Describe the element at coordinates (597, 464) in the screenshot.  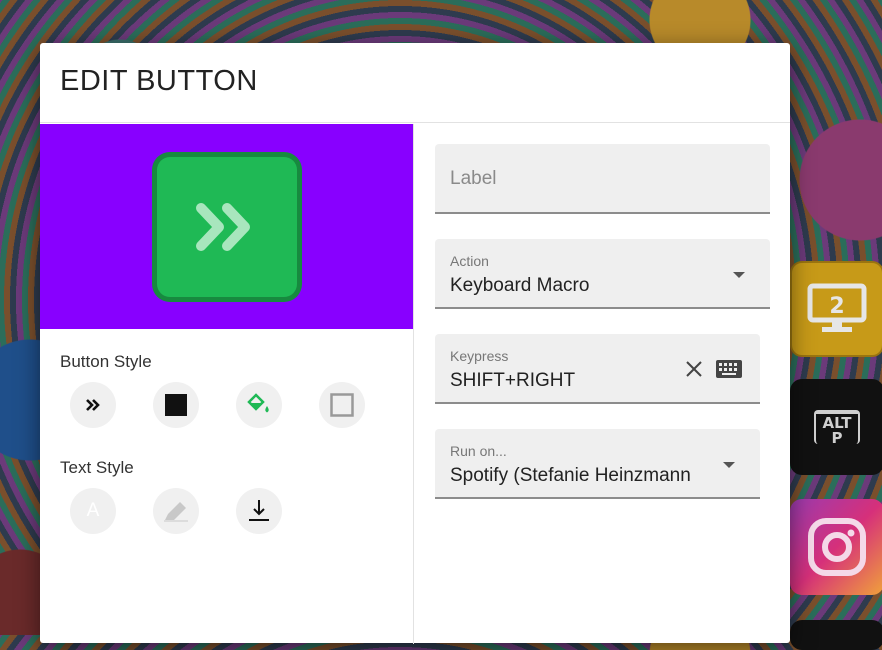
I see `run-on-select: Run on... Spotify (Stefanie Heinzmann` at that location.